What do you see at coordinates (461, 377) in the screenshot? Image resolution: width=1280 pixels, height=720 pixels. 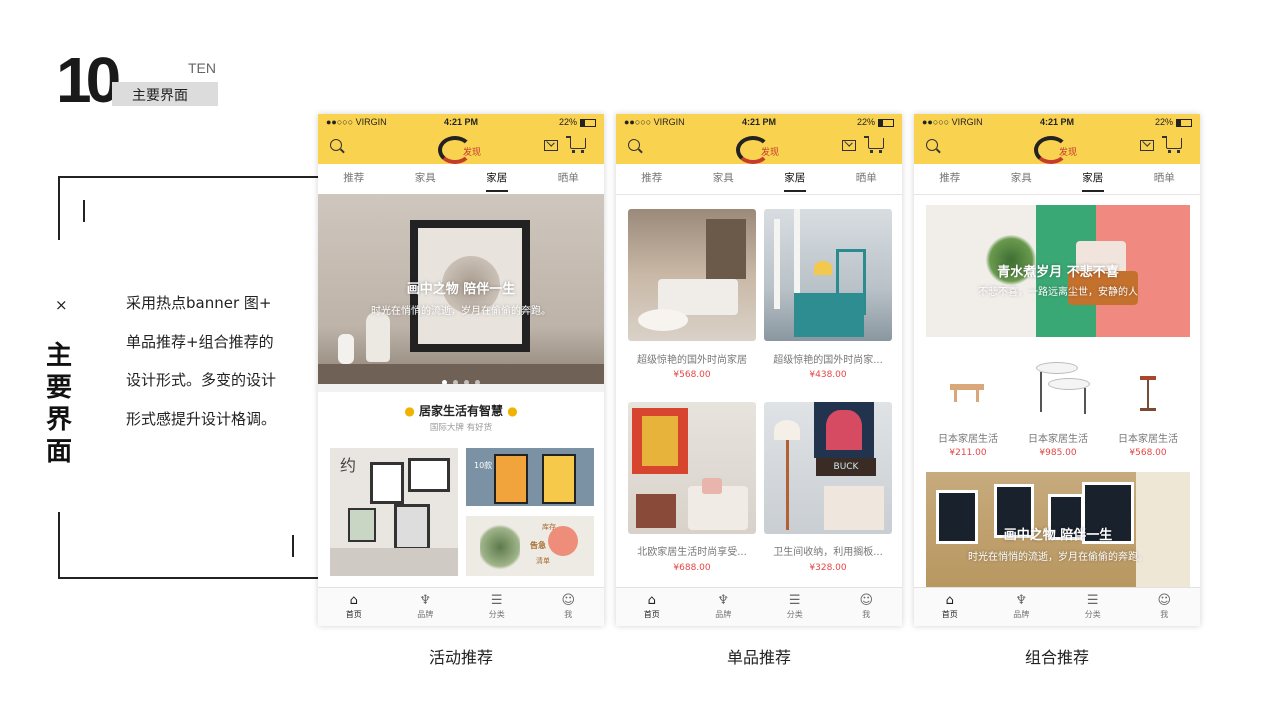 I see `carousel-dots` at bounding box center [461, 377].